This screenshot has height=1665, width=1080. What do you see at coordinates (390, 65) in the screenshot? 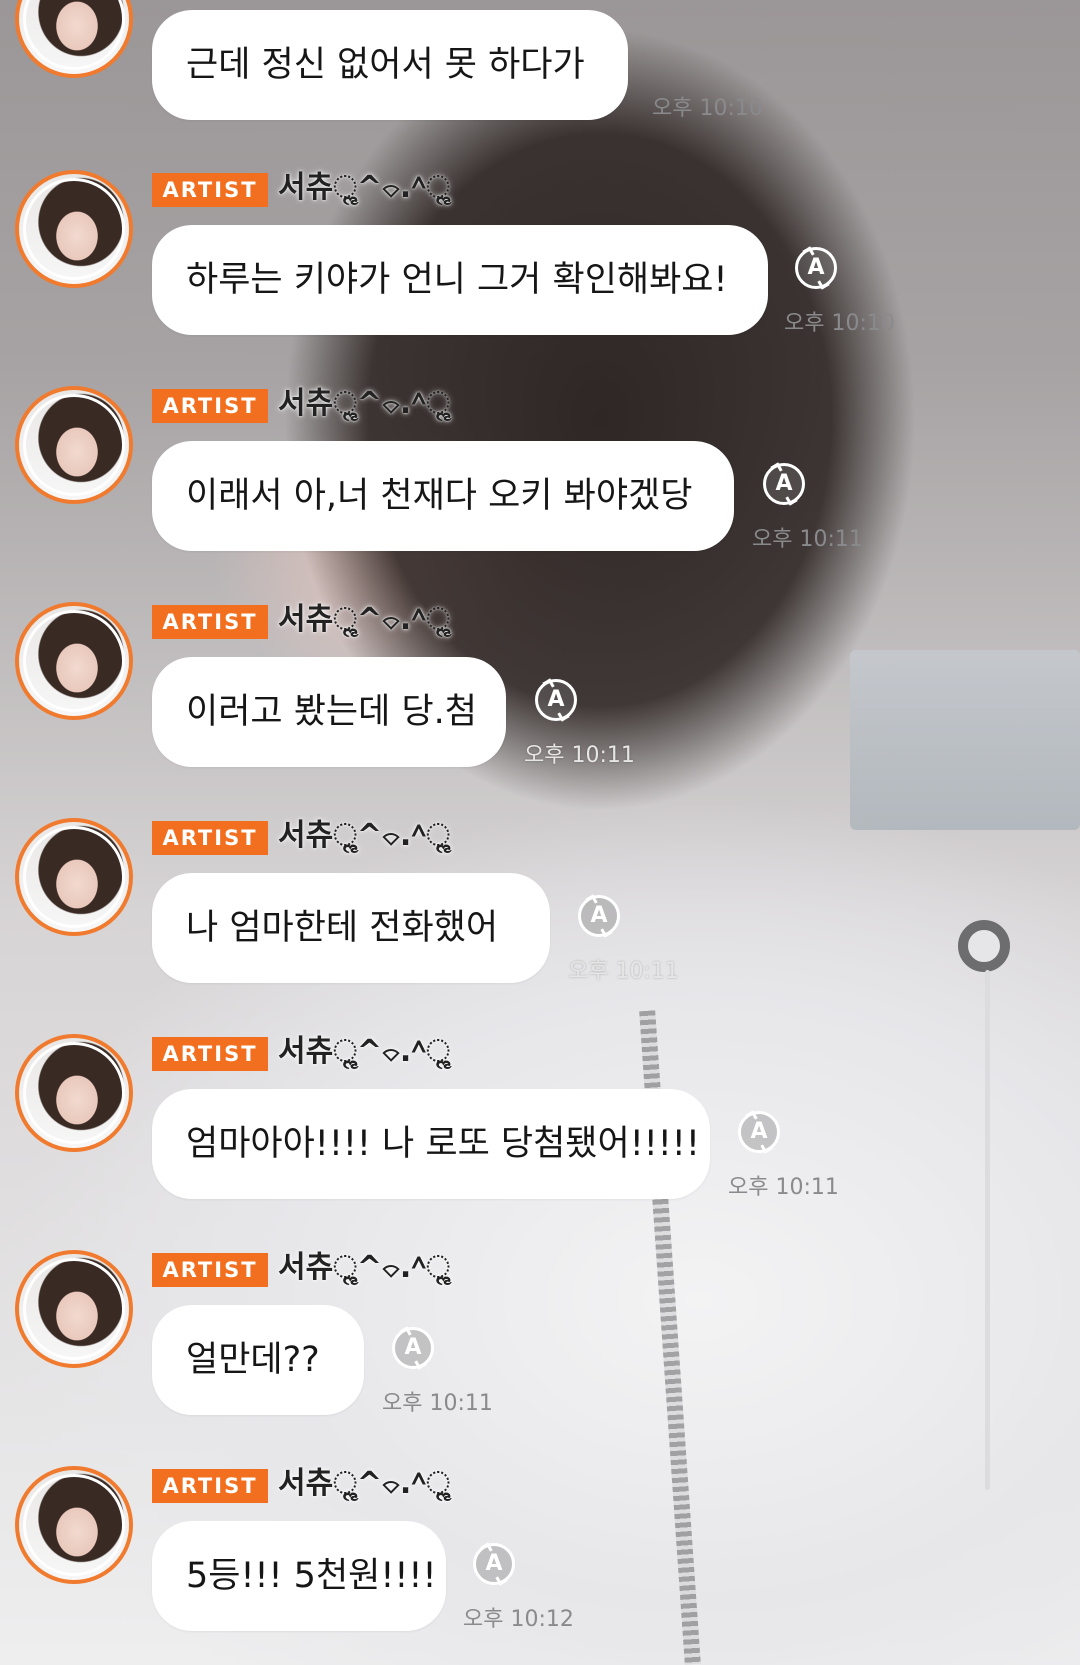
I see `message-bubble: 근데 정신 없어서 못 하다가` at bounding box center [390, 65].